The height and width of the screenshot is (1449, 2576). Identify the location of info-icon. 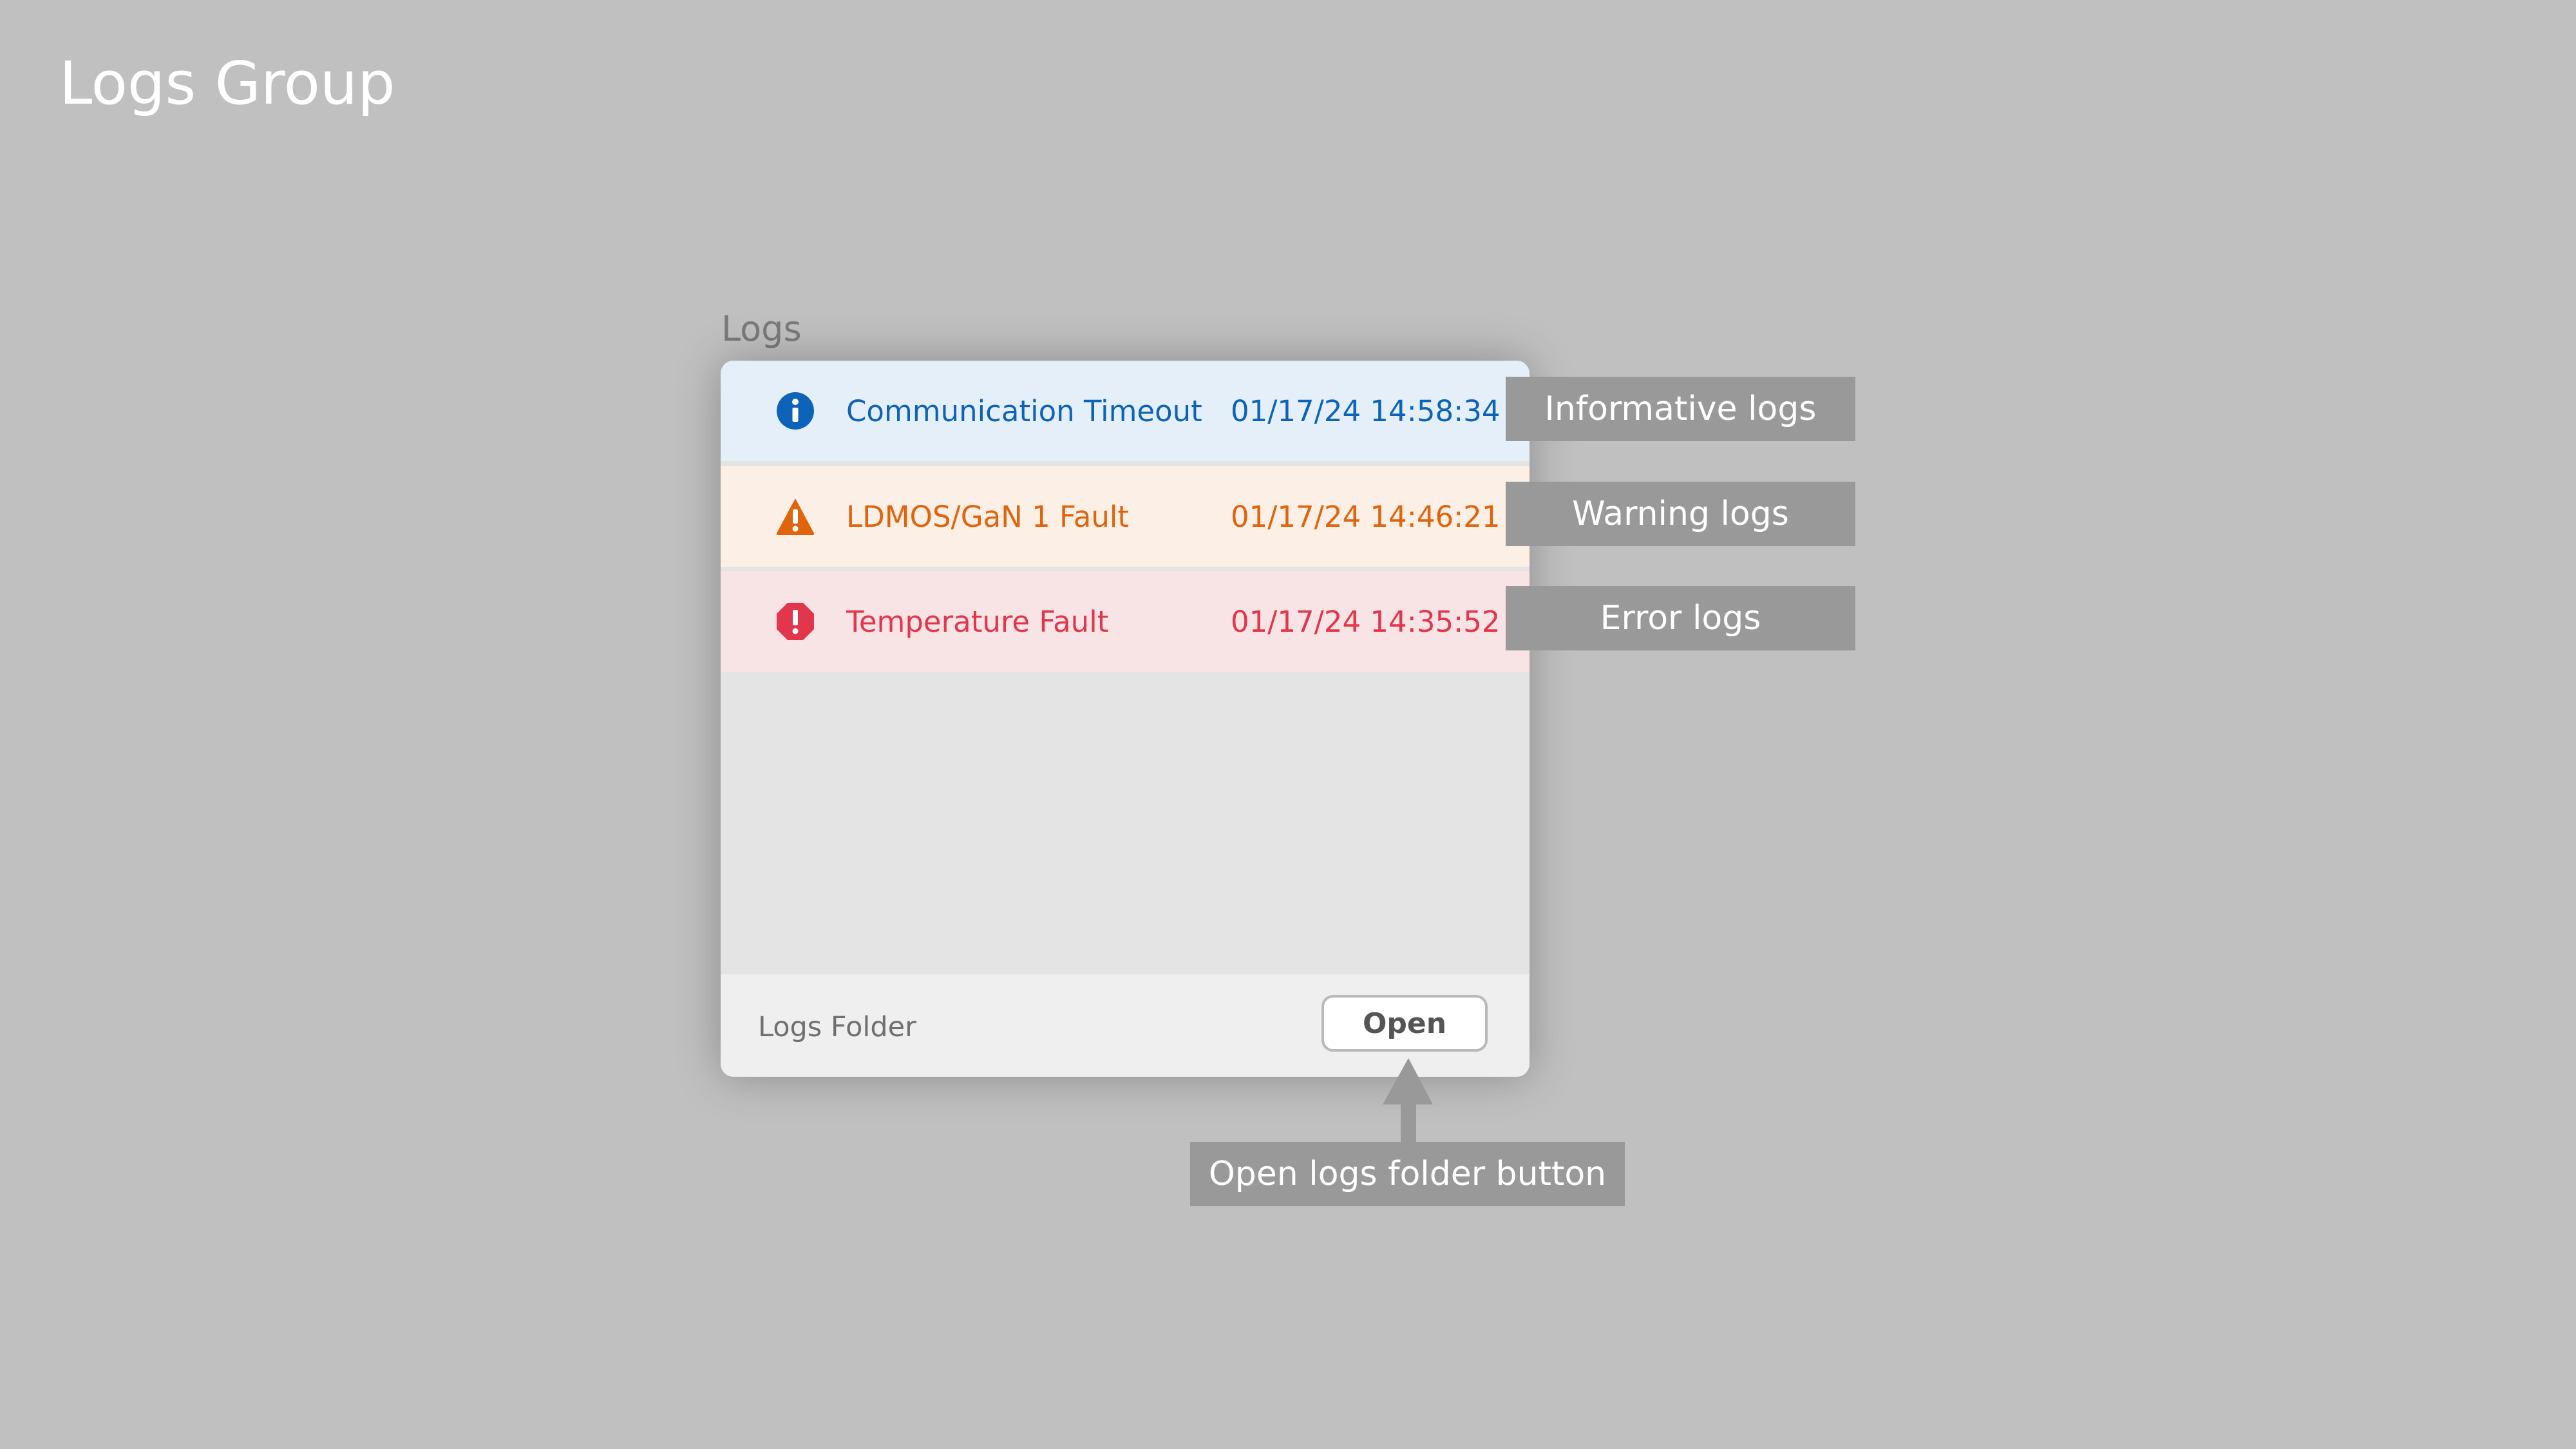
(795, 411).